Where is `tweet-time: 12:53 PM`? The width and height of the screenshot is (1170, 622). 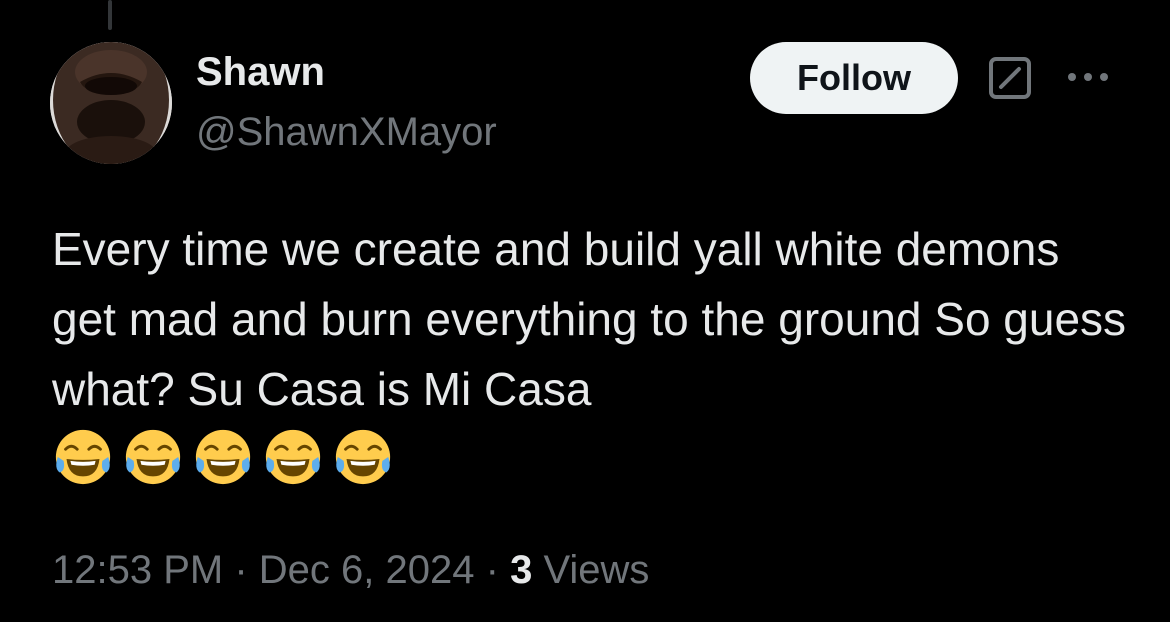
tweet-time: 12:53 PM is located at coordinates (137, 570).